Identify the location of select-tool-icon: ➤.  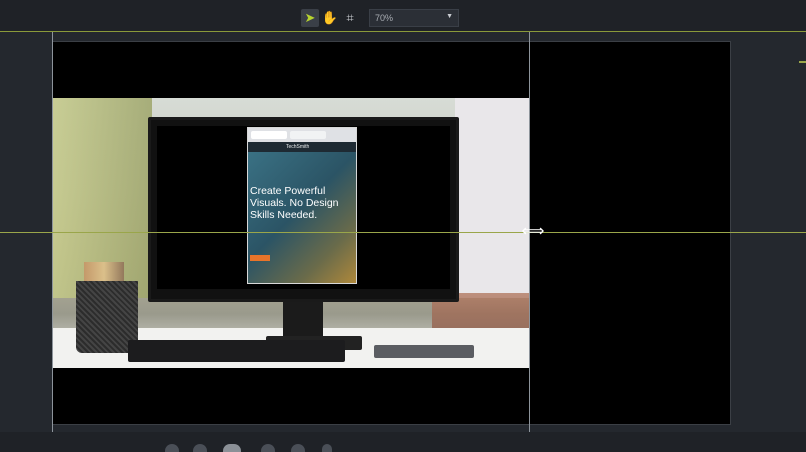
(310, 18).